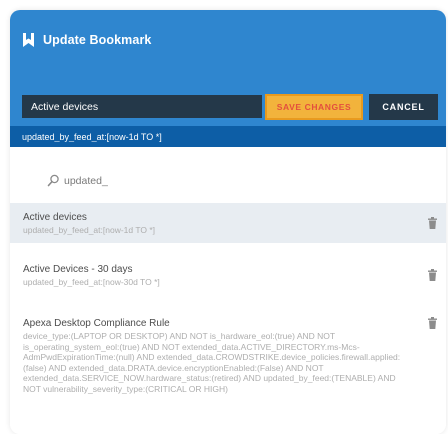  What do you see at coordinates (142, 106) in the screenshot?
I see `bookmark-name-input` at bounding box center [142, 106].